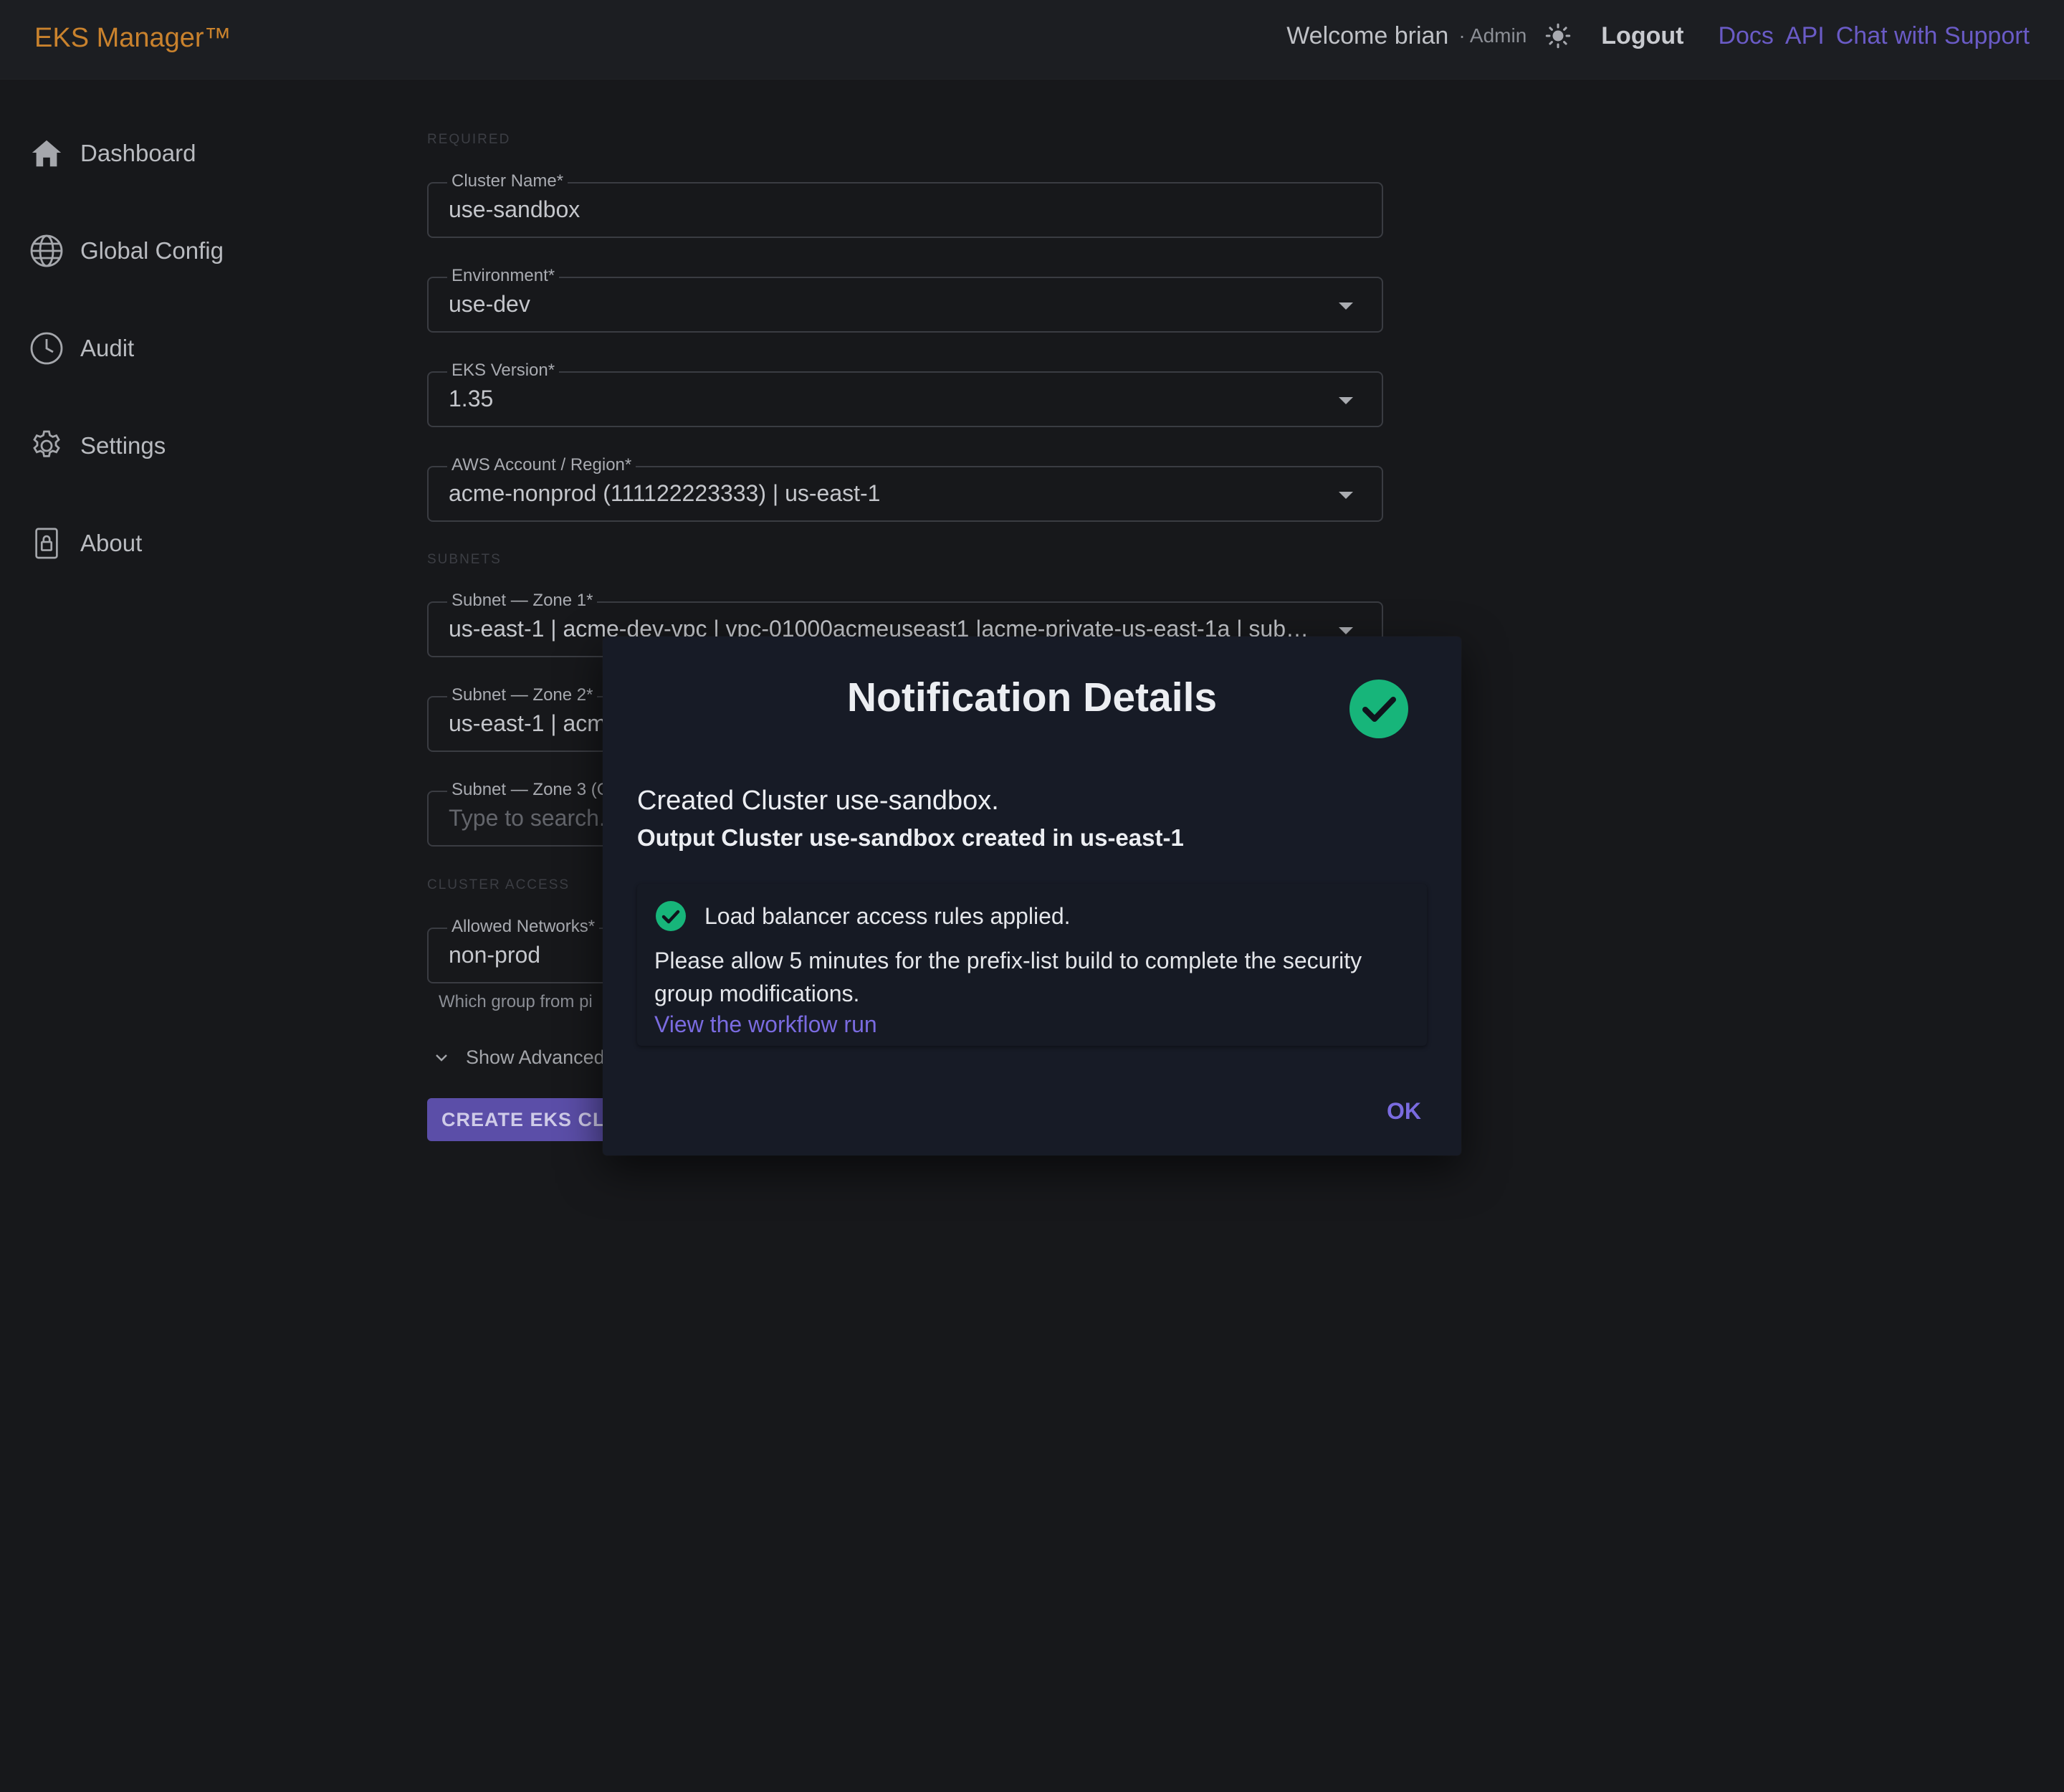 This screenshot has width=2064, height=1792. What do you see at coordinates (1642, 36) in the screenshot?
I see `logout-button: Logout` at bounding box center [1642, 36].